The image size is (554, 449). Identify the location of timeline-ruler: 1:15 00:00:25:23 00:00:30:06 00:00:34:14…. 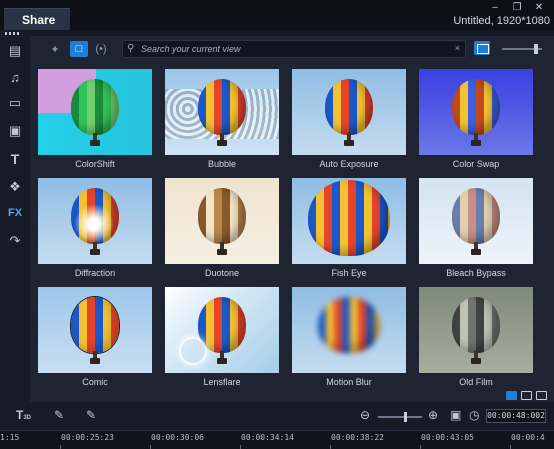
(277, 439).